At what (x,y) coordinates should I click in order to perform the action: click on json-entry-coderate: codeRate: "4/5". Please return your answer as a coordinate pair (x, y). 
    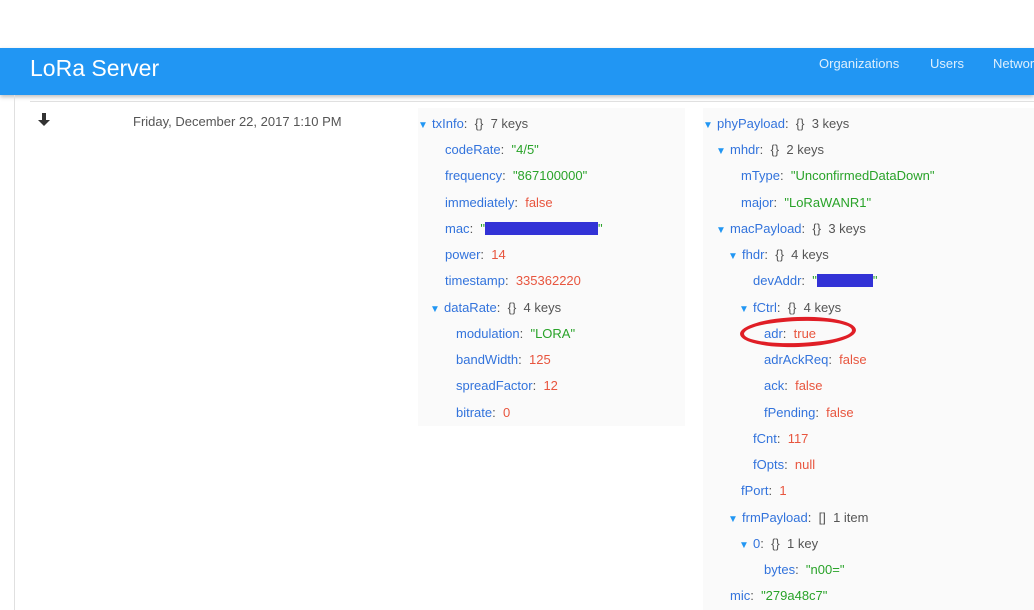
    Looking at the image, I should click on (492, 149).